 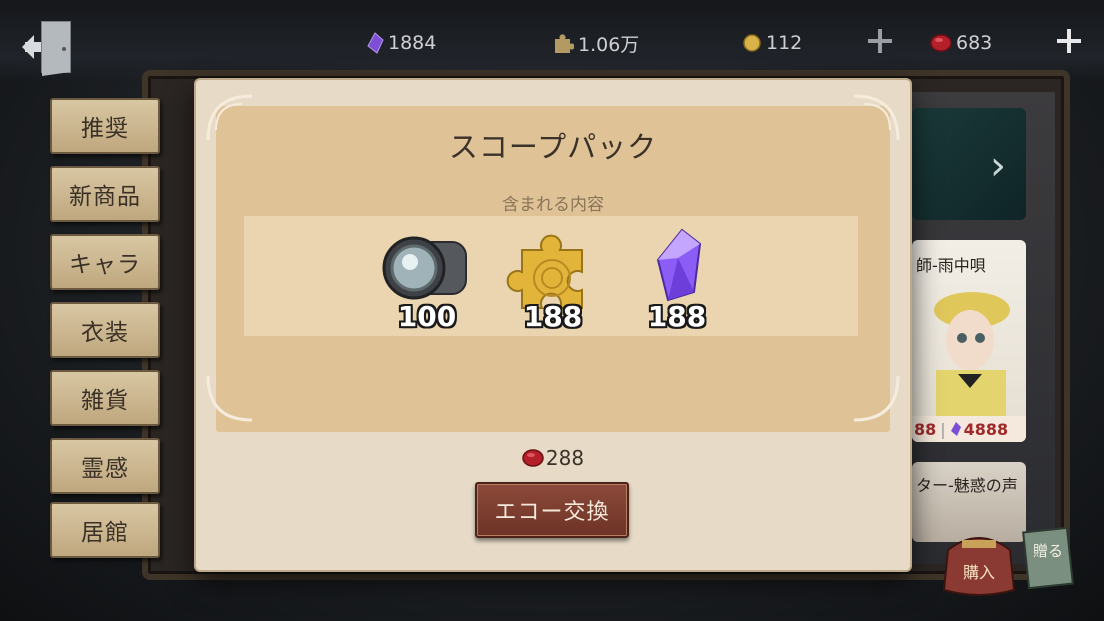 What do you see at coordinates (784, 43) in the screenshot?
I see `echo-coin-amount: 112` at bounding box center [784, 43].